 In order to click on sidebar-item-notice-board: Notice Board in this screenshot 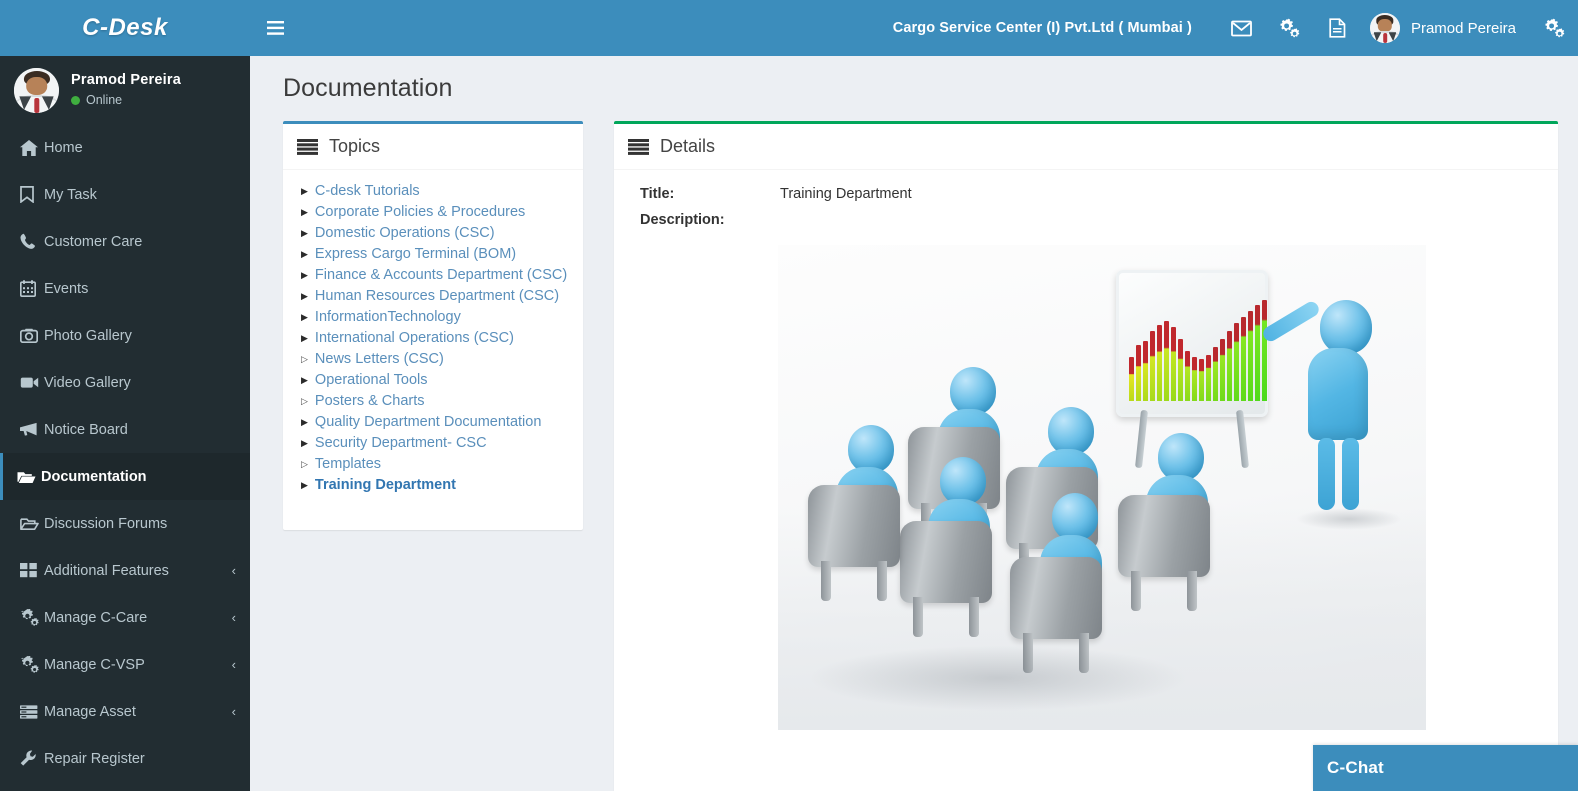, I will do `click(125, 429)`.